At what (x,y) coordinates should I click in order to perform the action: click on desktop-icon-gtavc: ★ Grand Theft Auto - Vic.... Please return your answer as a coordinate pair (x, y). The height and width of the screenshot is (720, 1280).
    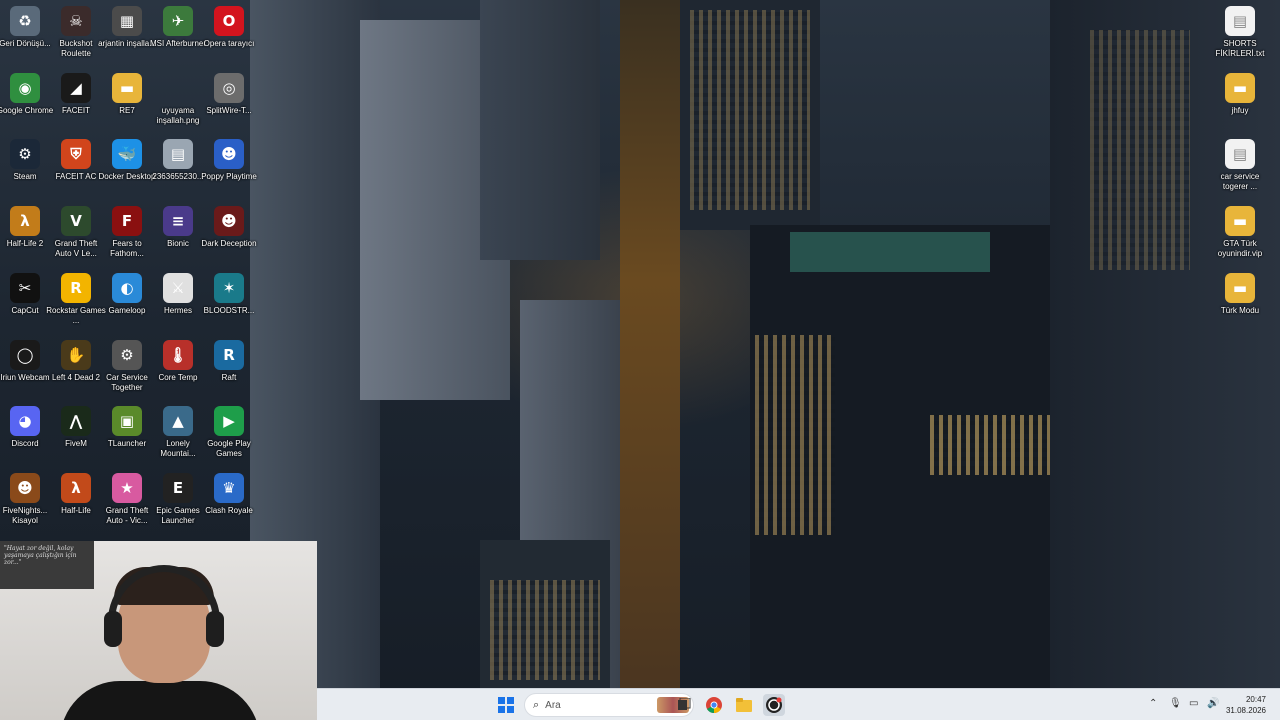
    Looking at the image, I should click on (127, 501).